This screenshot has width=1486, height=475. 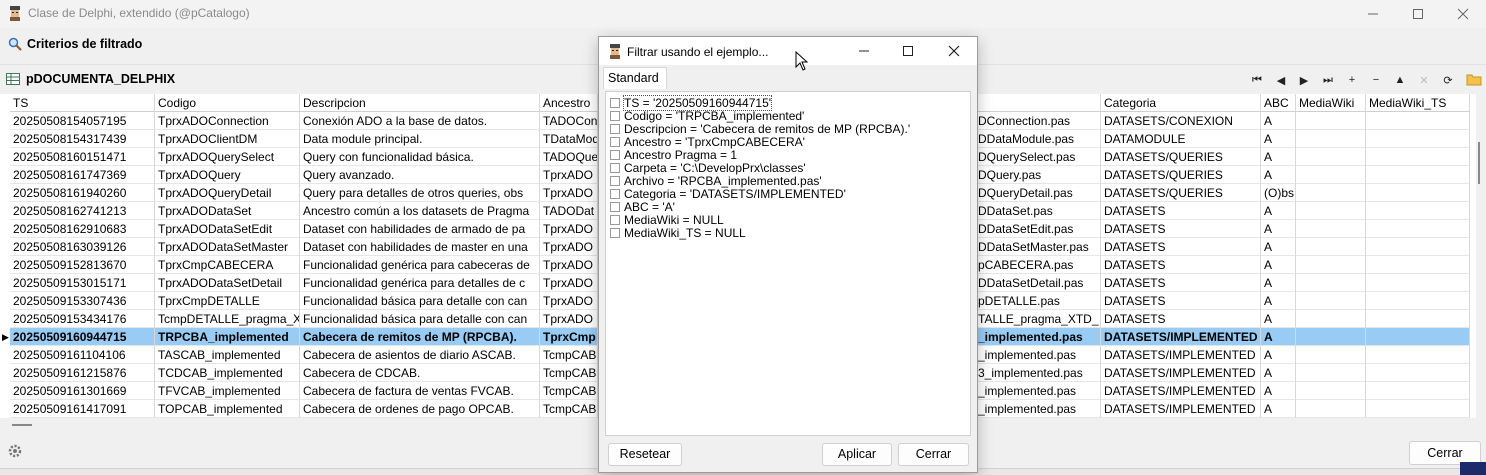 I want to click on table-cell: TFVCAB_implemented, so click(x=227, y=391).